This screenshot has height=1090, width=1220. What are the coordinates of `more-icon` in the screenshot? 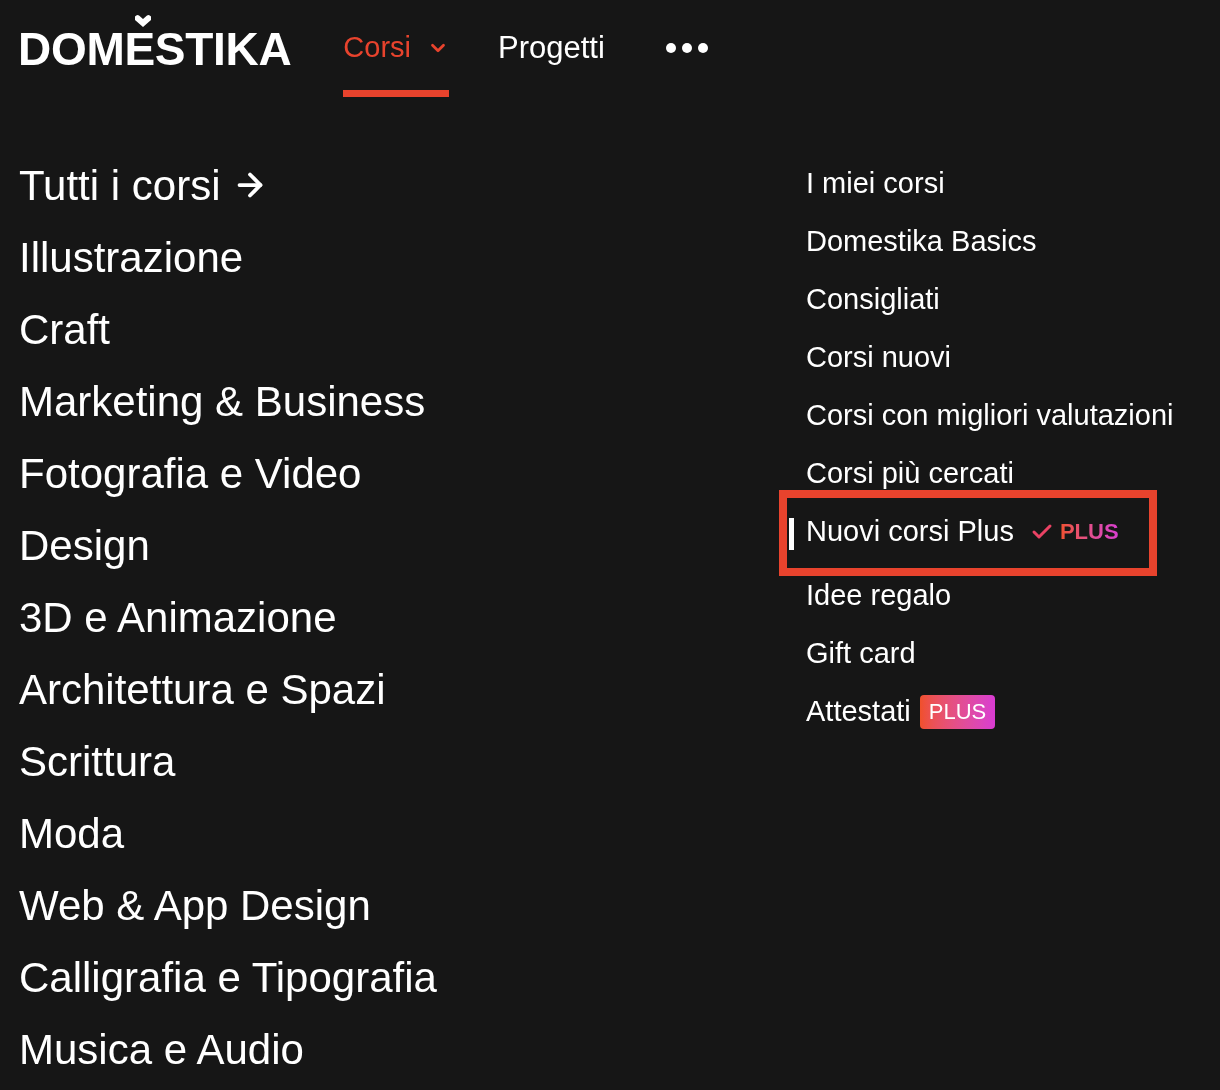 It's located at (686, 48).